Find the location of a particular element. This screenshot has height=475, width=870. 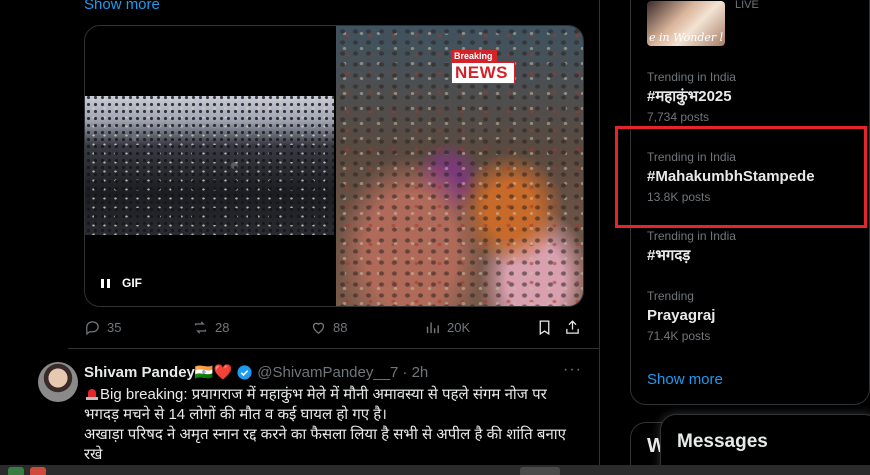

verified-icon is located at coordinates (244, 372).